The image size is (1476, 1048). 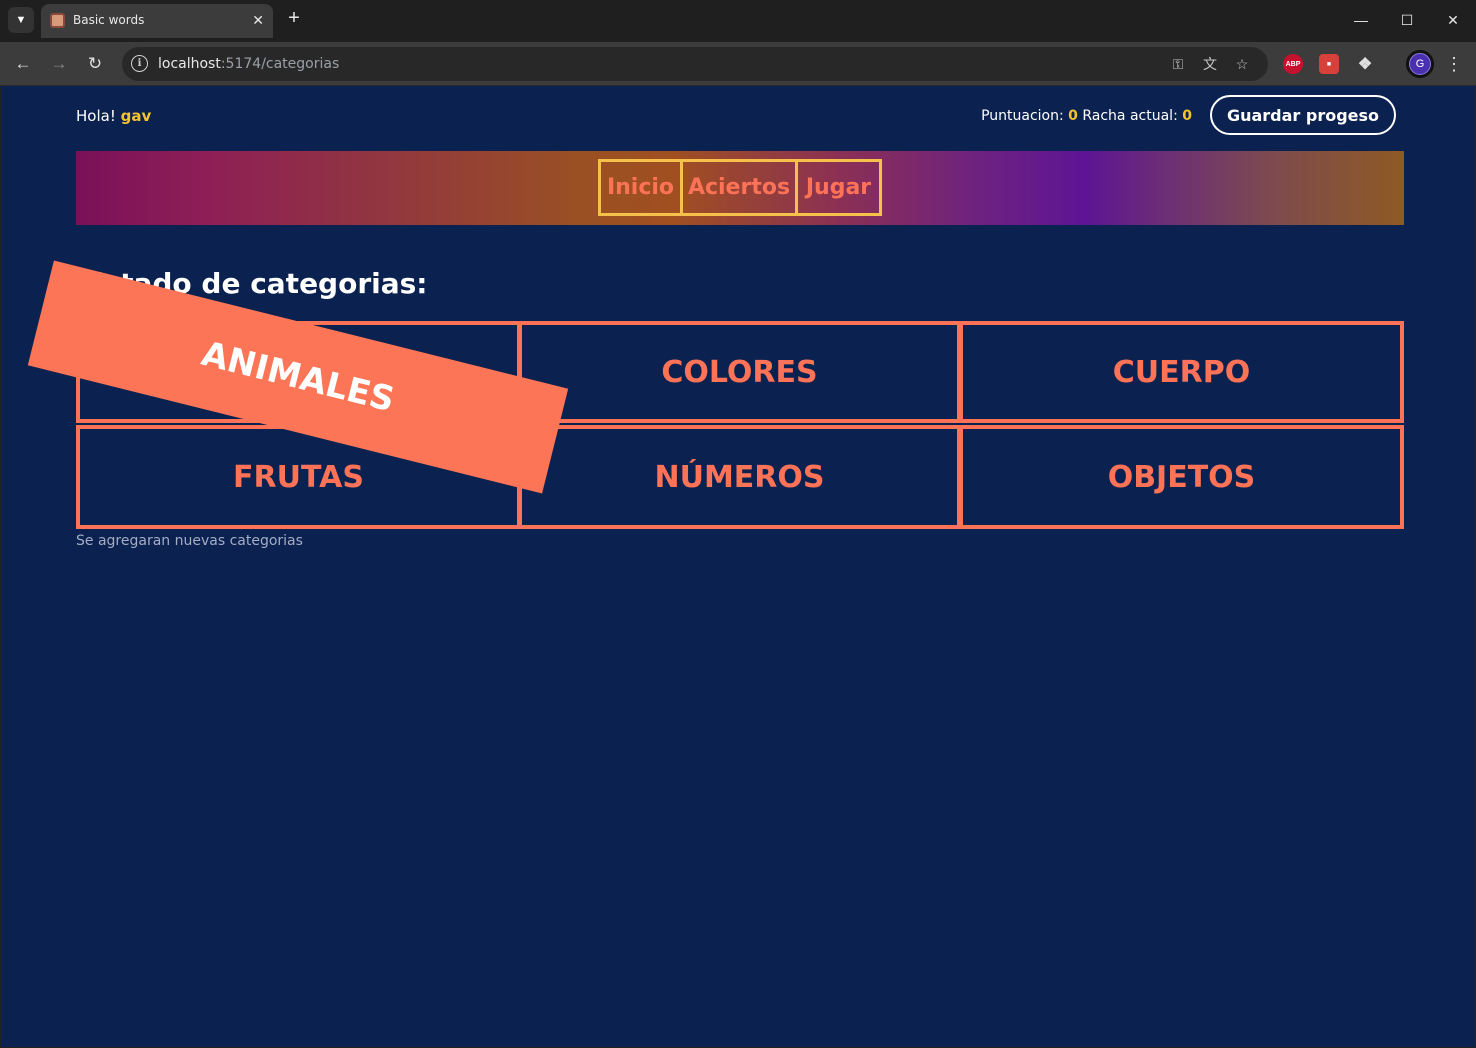 What do you see at coordinates (1454, 64) in the screenshot?
I see `browser-menu-icon: ⋮` at bounding box center [1454, 64].